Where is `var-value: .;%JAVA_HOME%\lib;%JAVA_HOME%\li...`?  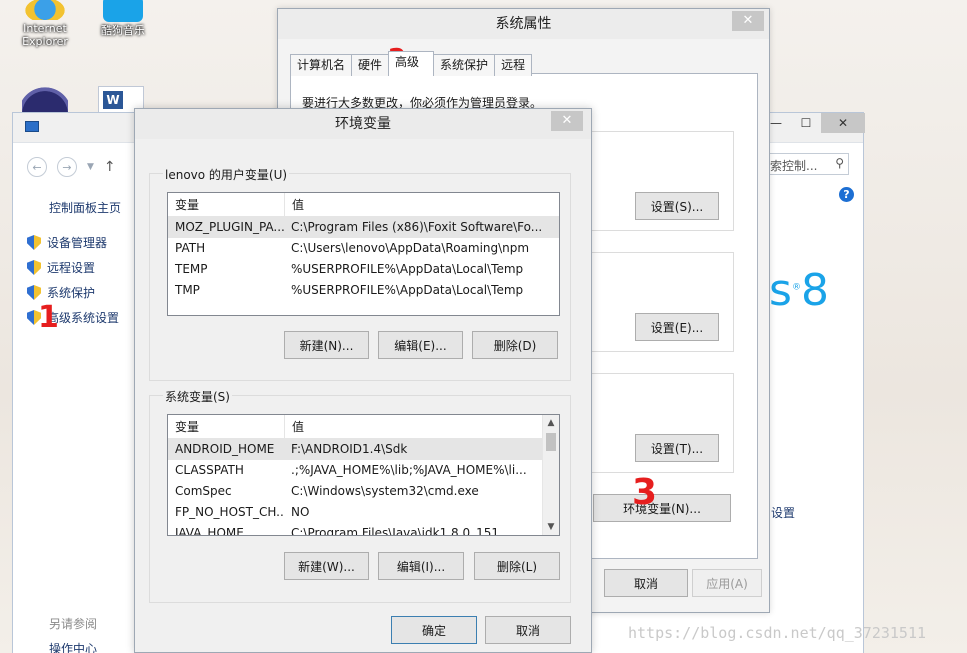 var-value: .;%JAVA_HOME%\lib;%JAVA_HOME%\li... is located at coordinates (409, 470).